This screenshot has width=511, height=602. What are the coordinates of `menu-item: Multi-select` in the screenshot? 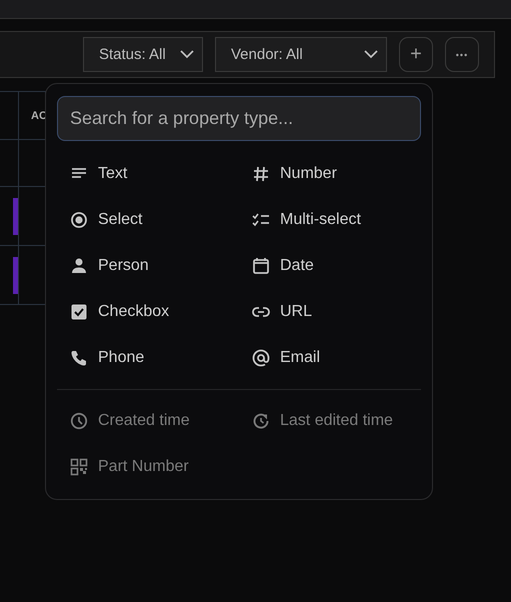 It's located at (330, 220).